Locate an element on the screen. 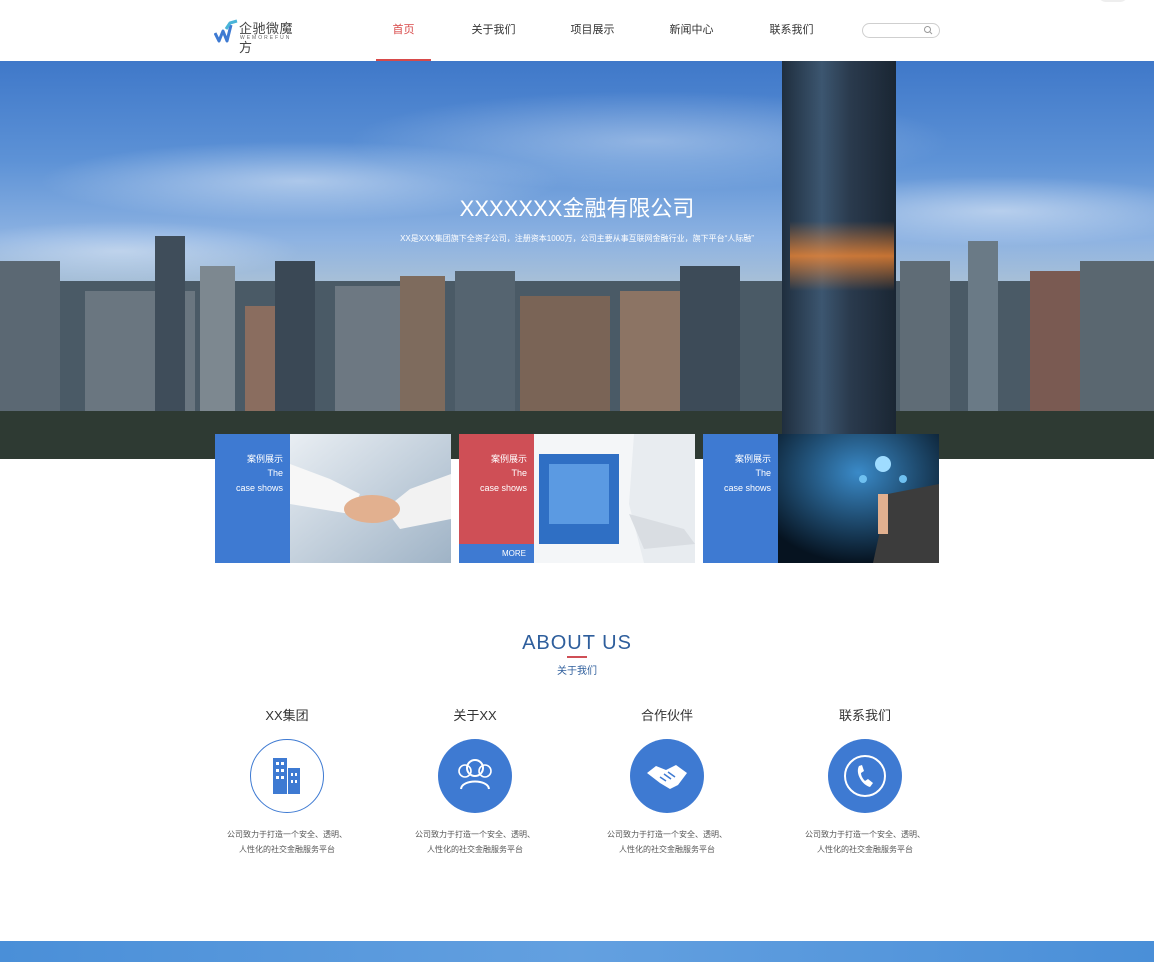 The width and height of the screenshot is (1154, 962). about-item-partners: 合作伙伴 公司致力于打造一个安全、透明、 人性化的社交金融服务平台 is located at coordinates (667, 780).